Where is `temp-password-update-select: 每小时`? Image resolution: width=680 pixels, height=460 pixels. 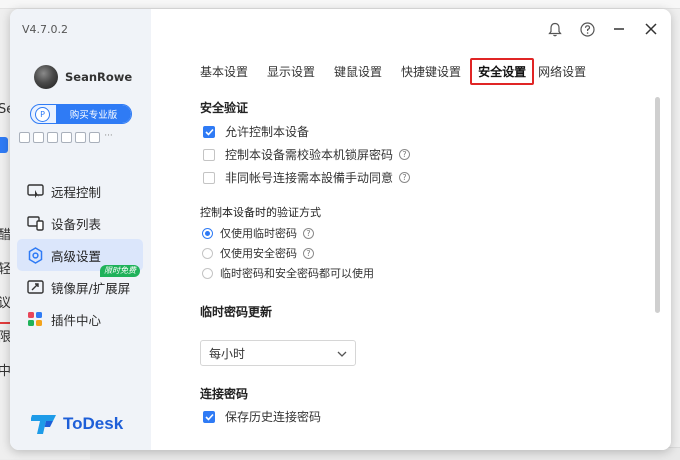
temp-password-update-select: 每小时 is located at coordinates (278, 353).